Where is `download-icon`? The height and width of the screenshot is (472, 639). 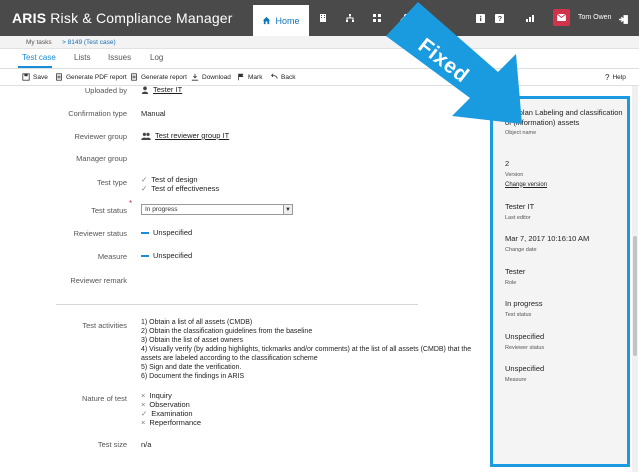
download-icon is located at coordinates (195, 77).